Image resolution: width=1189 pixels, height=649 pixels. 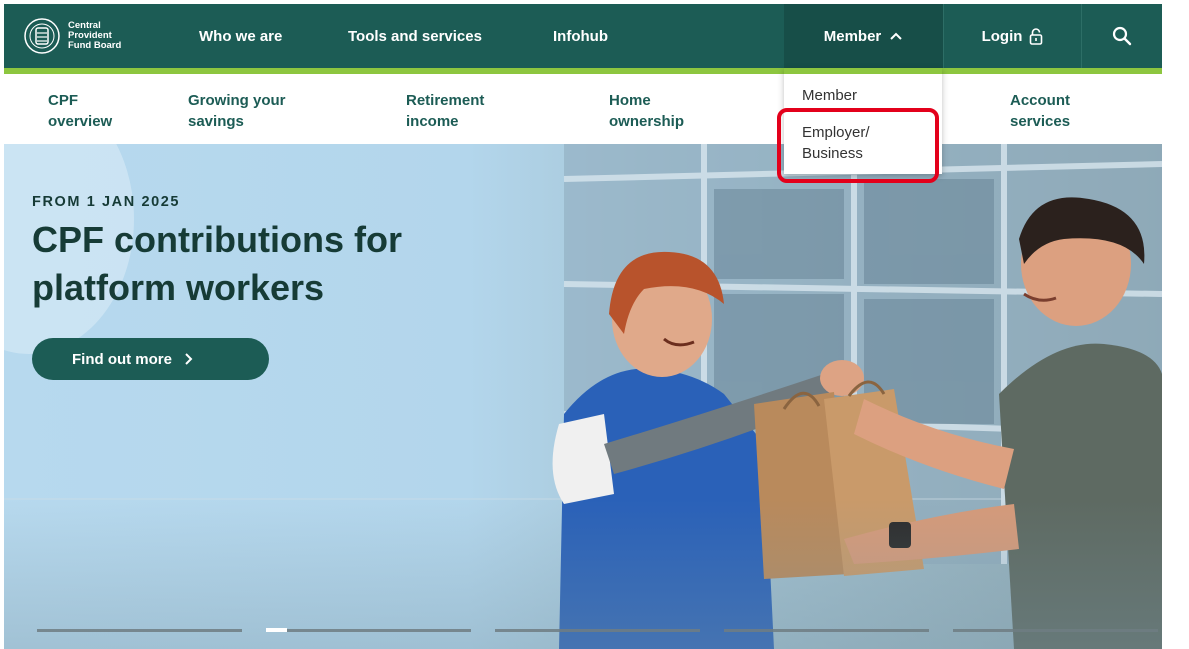 I want to click on subnav-account-services: Account services, so click(x=1080, y=111).